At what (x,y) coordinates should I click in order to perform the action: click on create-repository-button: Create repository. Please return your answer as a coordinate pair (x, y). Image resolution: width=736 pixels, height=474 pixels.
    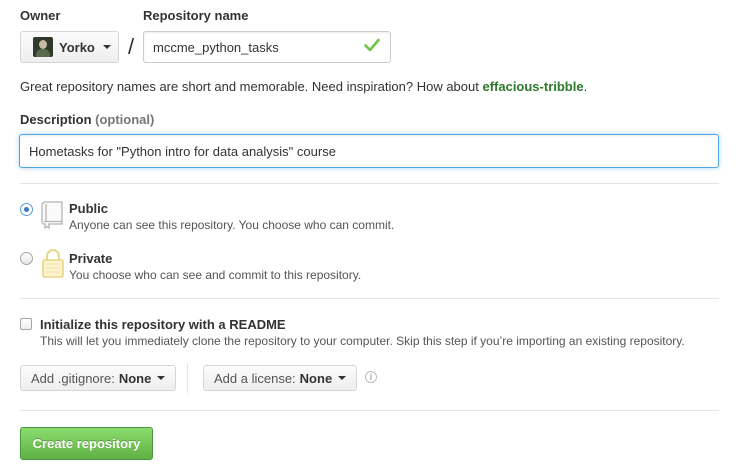
    Looking at the image, I should click on (86, 443).